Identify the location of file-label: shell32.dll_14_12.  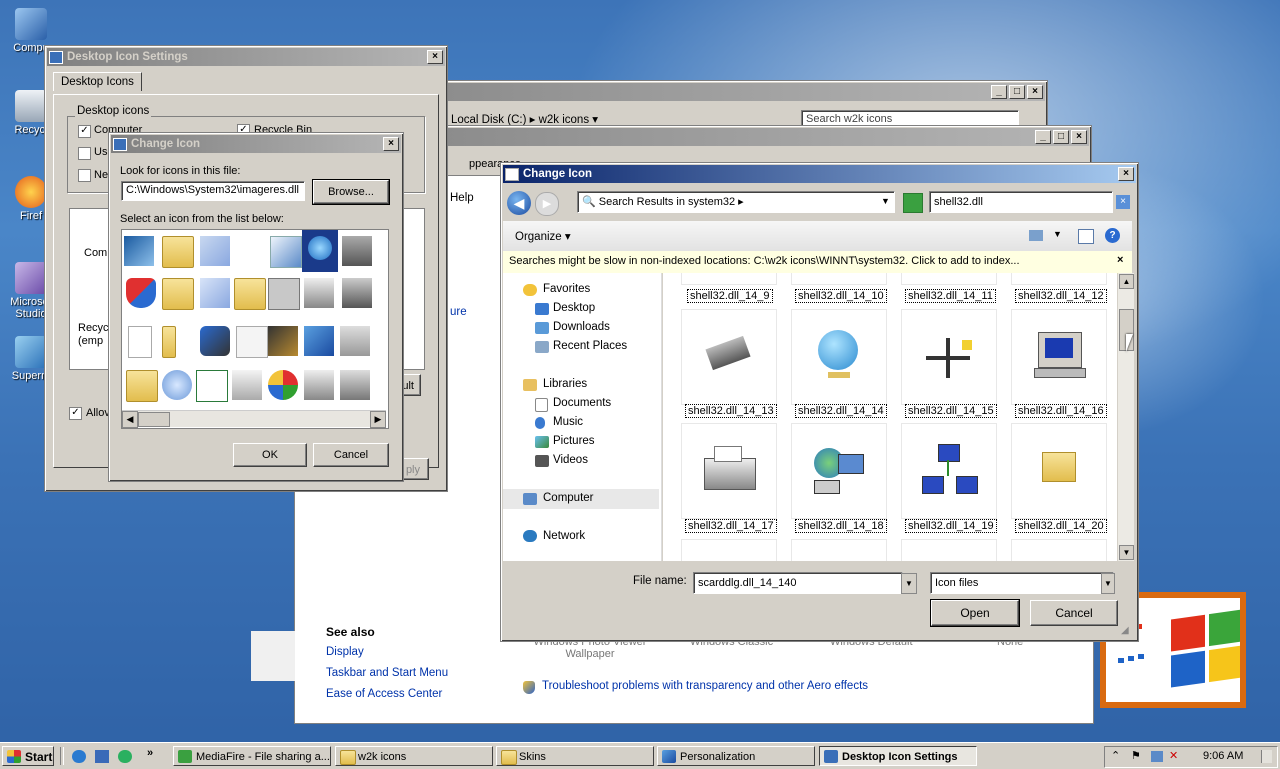
(1061, 296).